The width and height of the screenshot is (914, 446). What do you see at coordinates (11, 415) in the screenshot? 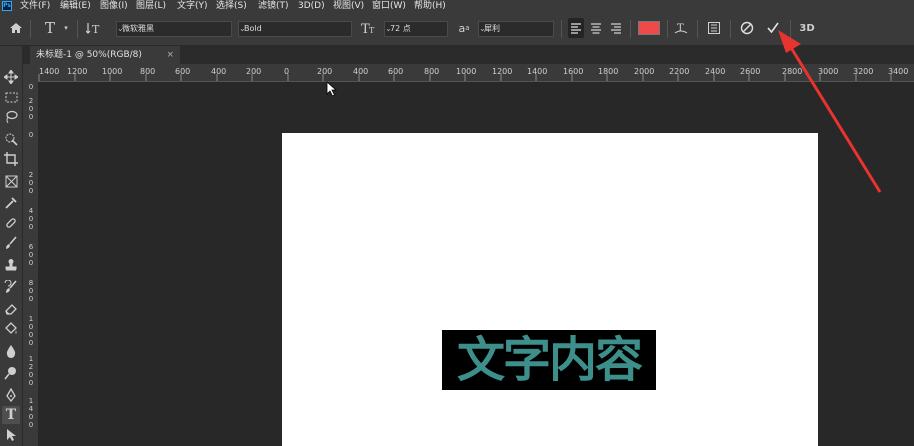
I see `type-tool-icon: T` at bounding box center [11, 415].